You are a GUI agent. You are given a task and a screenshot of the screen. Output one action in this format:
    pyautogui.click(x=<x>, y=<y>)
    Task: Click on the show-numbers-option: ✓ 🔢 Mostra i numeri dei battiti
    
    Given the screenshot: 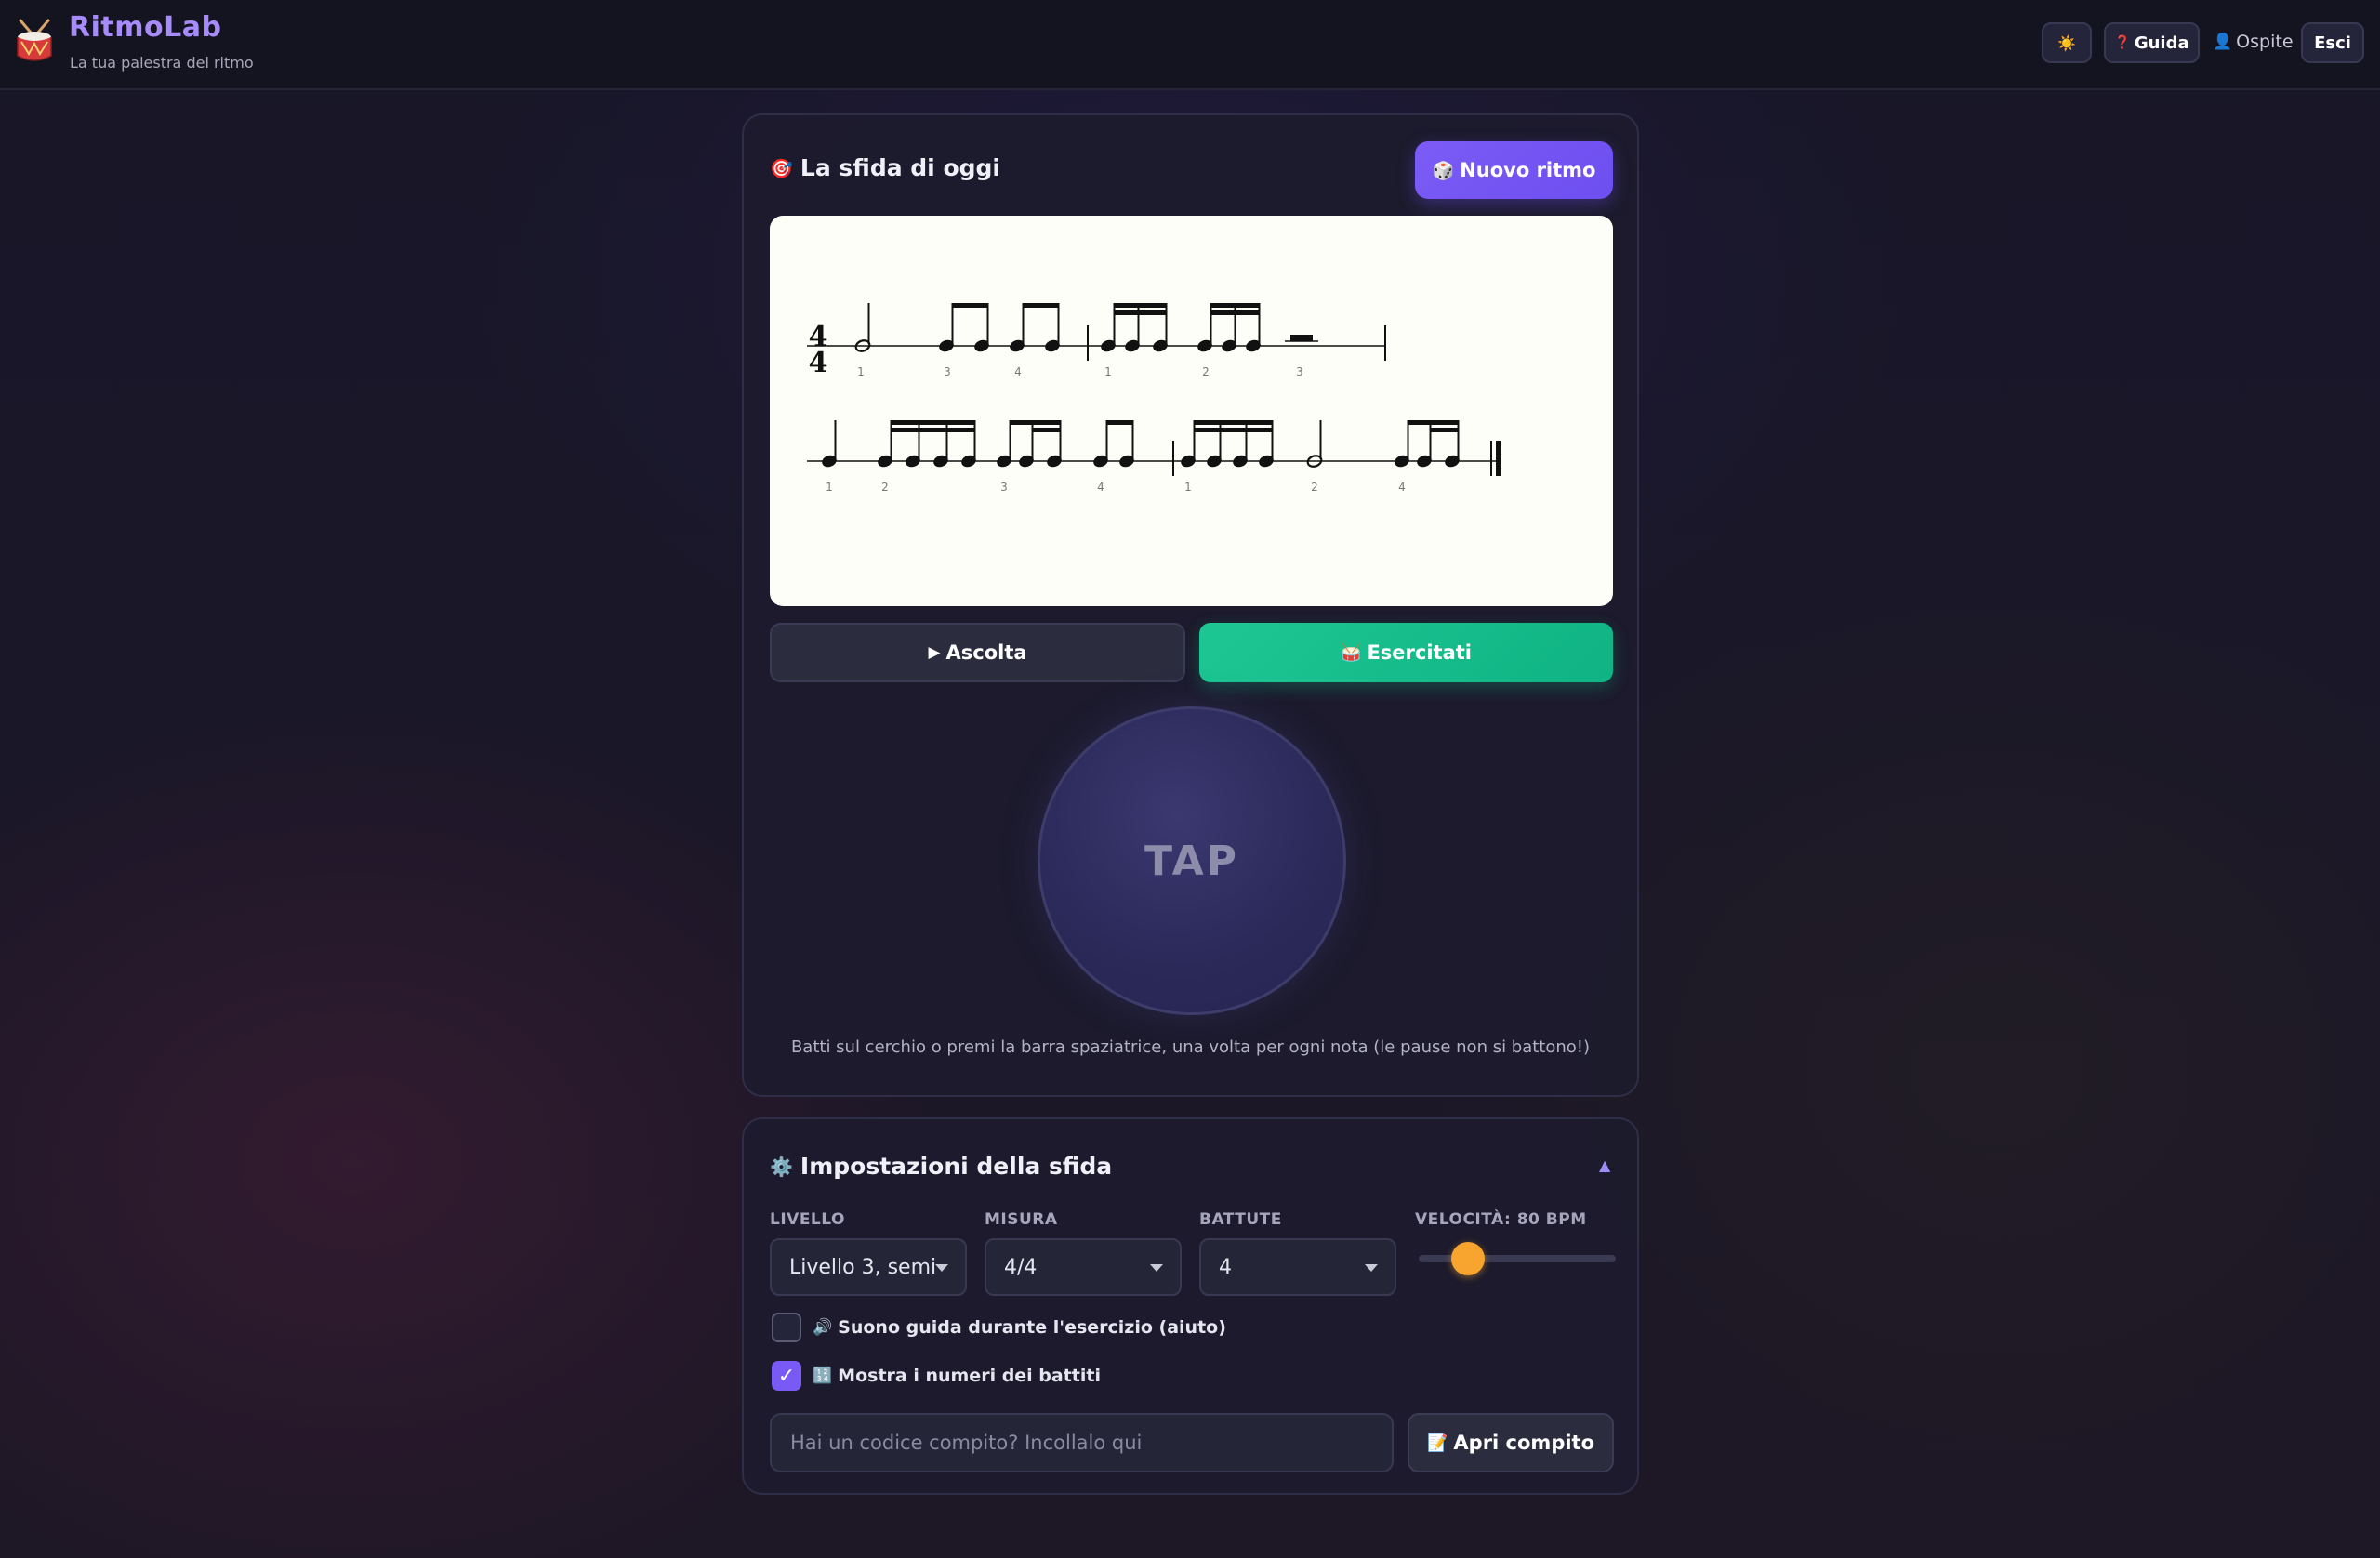 What is the action you would take?
    pyautogui.click(x=936, y=1376)
    